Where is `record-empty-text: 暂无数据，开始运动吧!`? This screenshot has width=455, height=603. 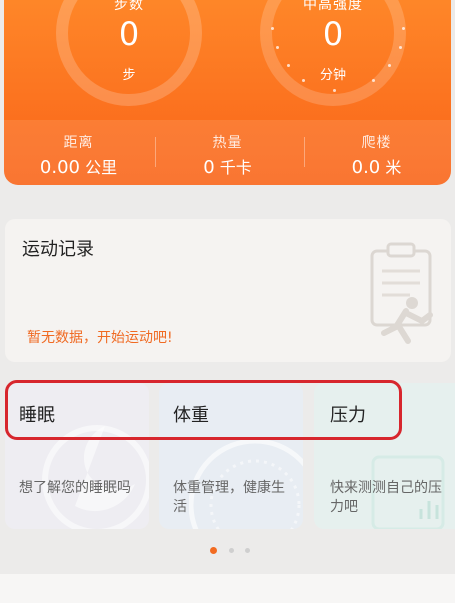 record-empty-text: 暂无数据，开始运动吧! is located at coordinates (100, 338).